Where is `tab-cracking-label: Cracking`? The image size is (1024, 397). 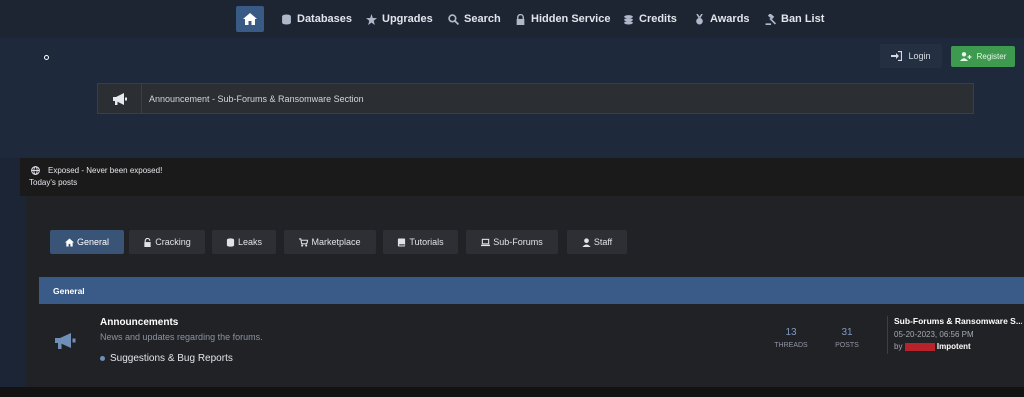 tab-cracking-label: Cracking is located at coordinates (173, 242).